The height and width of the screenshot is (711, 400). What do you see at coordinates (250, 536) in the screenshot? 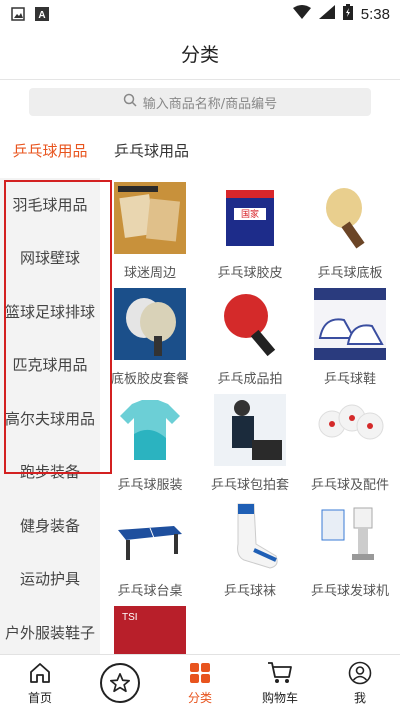
I see `socks-image` at bounding box center [250, 536].